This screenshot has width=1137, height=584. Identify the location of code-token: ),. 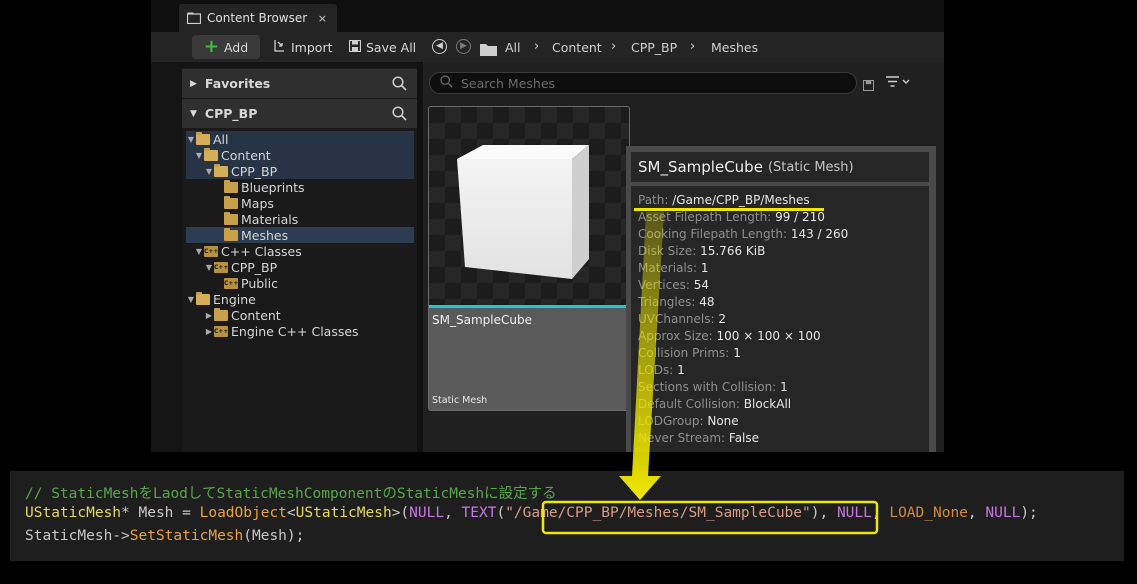
(823, 513).